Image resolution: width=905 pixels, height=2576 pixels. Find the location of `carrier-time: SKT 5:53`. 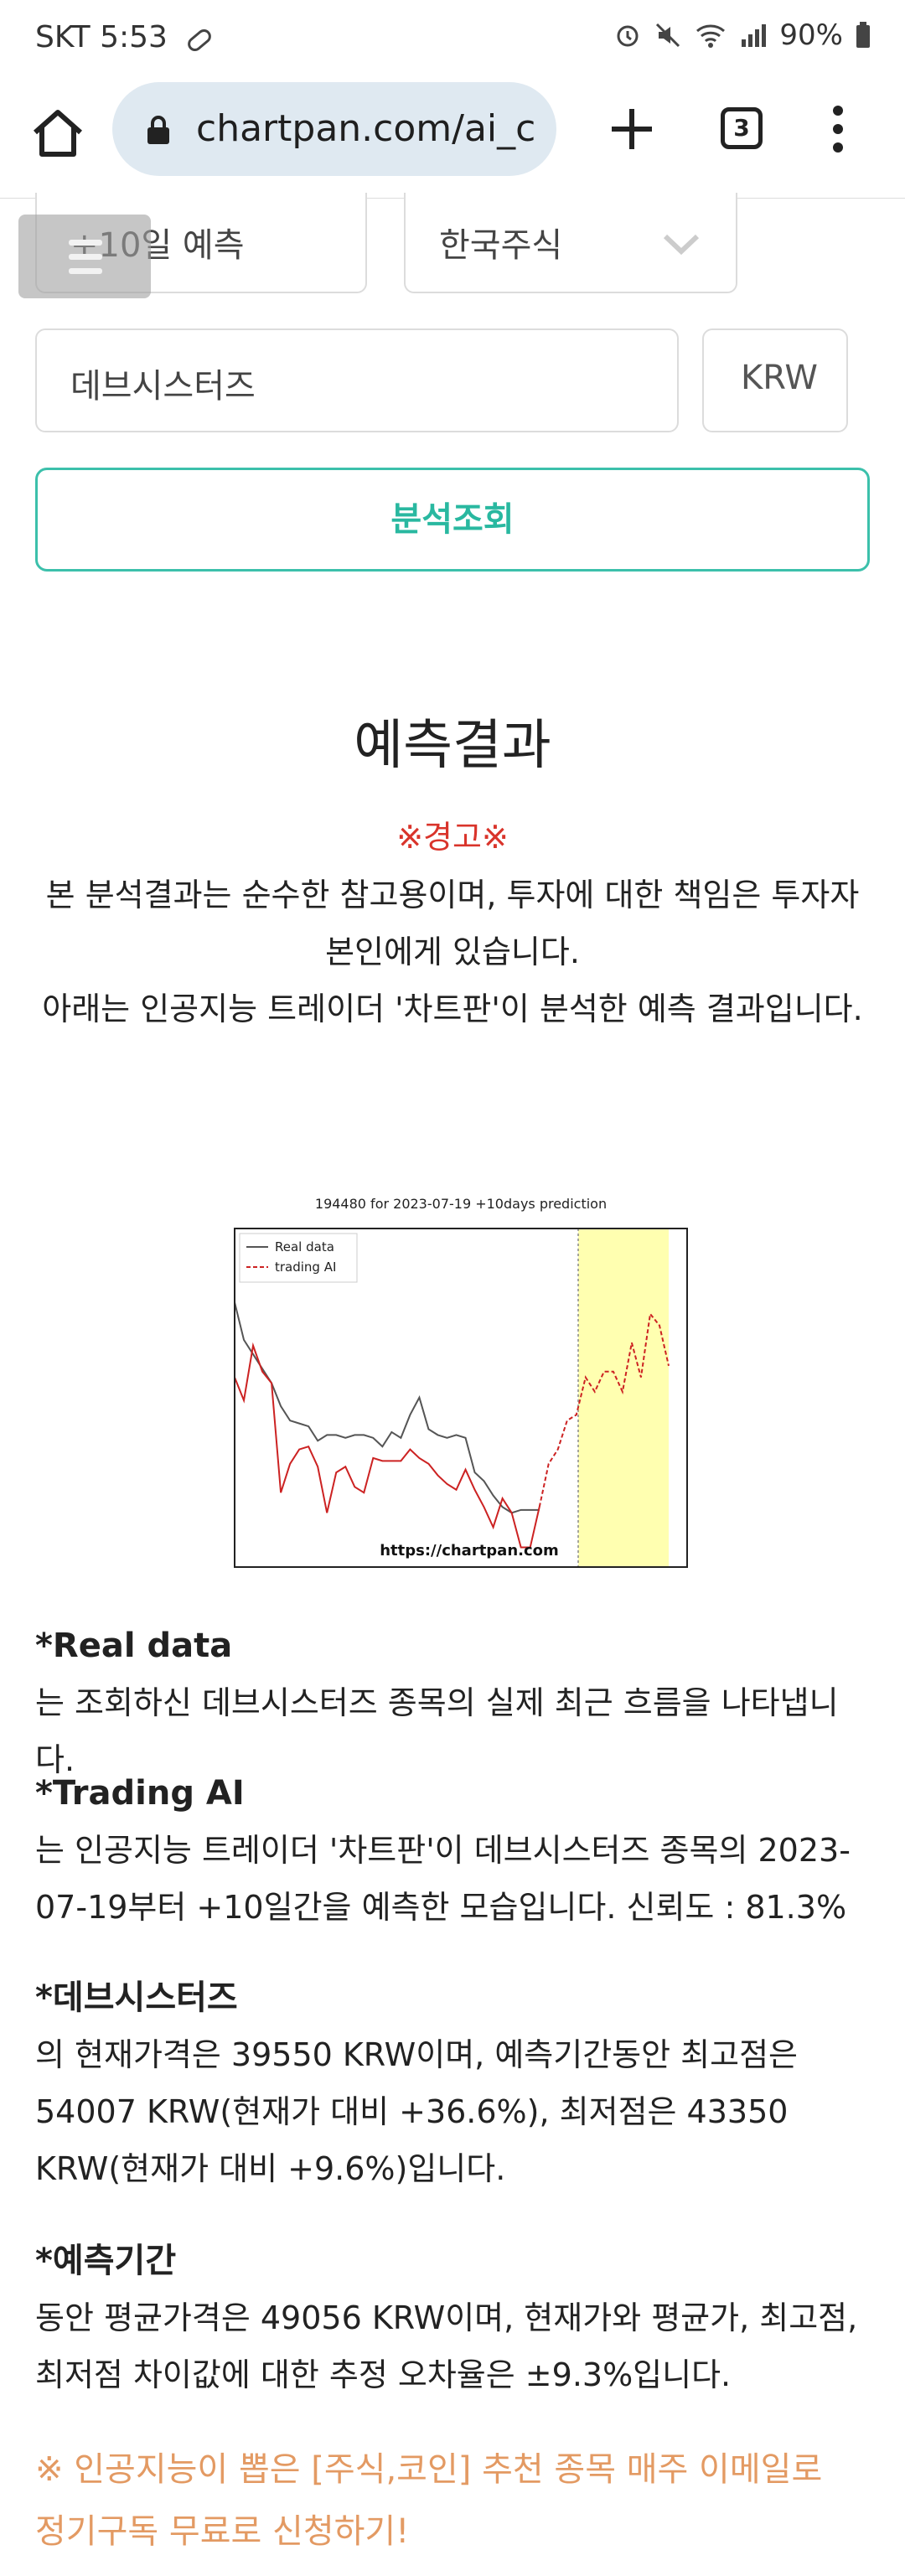

carrier-time: SKT 5:53 is located at coordinates (101, 37).